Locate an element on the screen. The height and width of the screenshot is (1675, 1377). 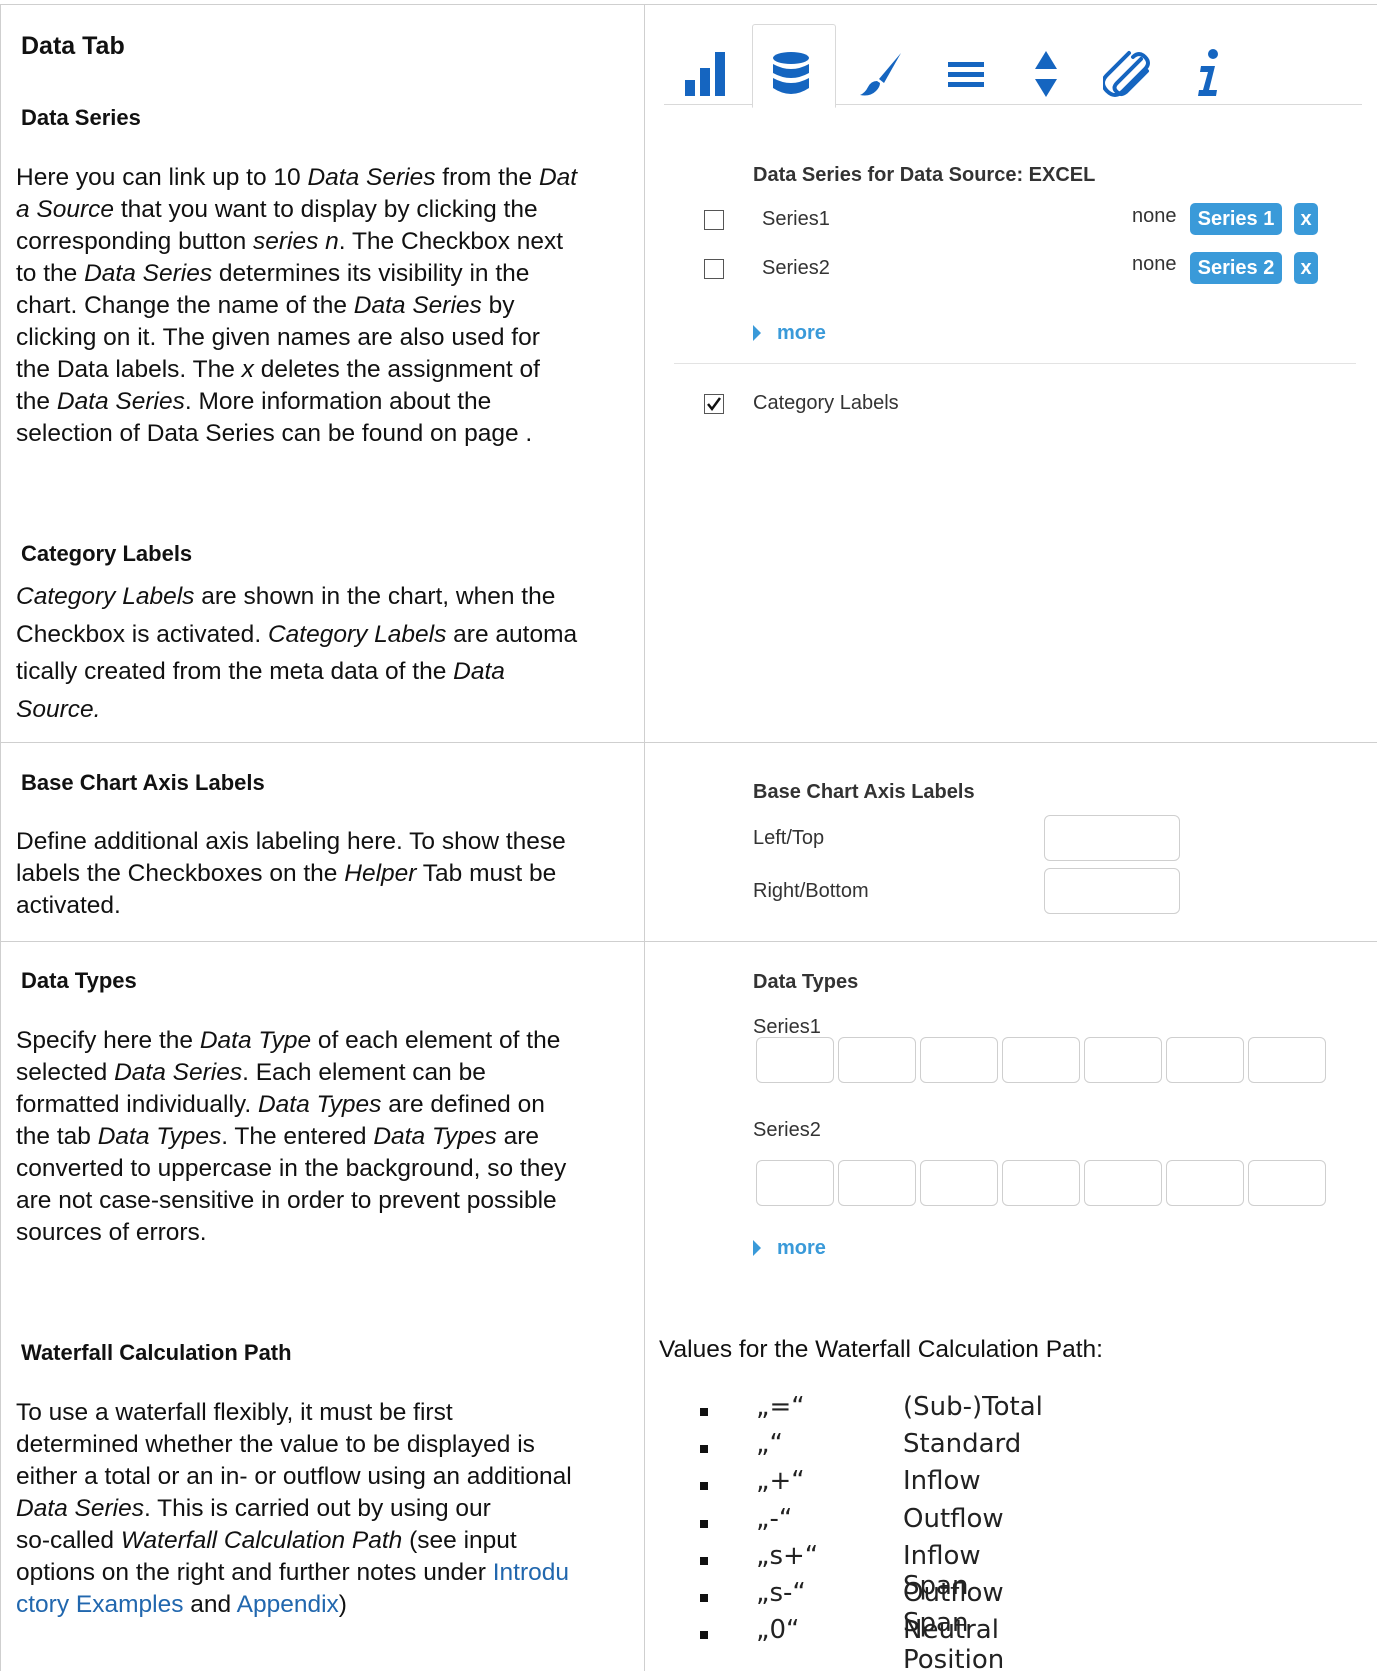
bar-chart-icon is located at coordinates (706, 74).